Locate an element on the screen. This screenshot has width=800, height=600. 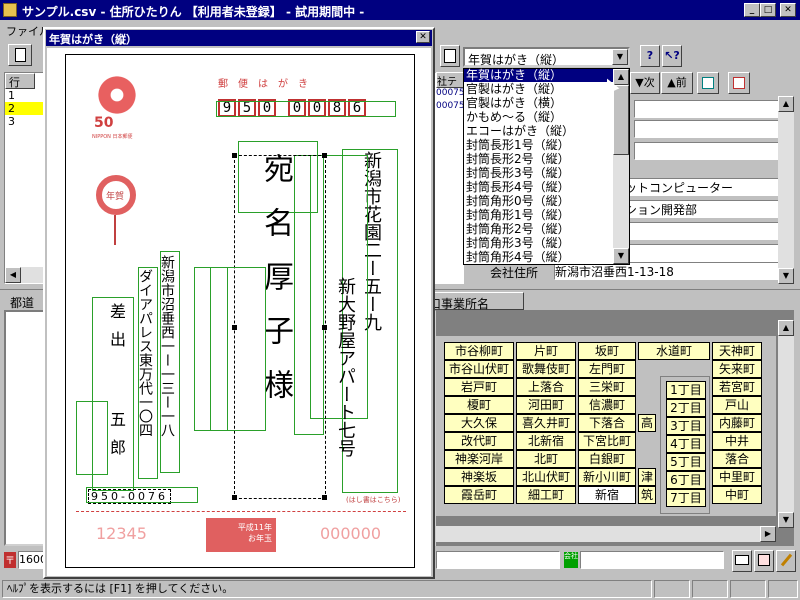
form-field: ション開発部 is located at coordinates (704, 209).